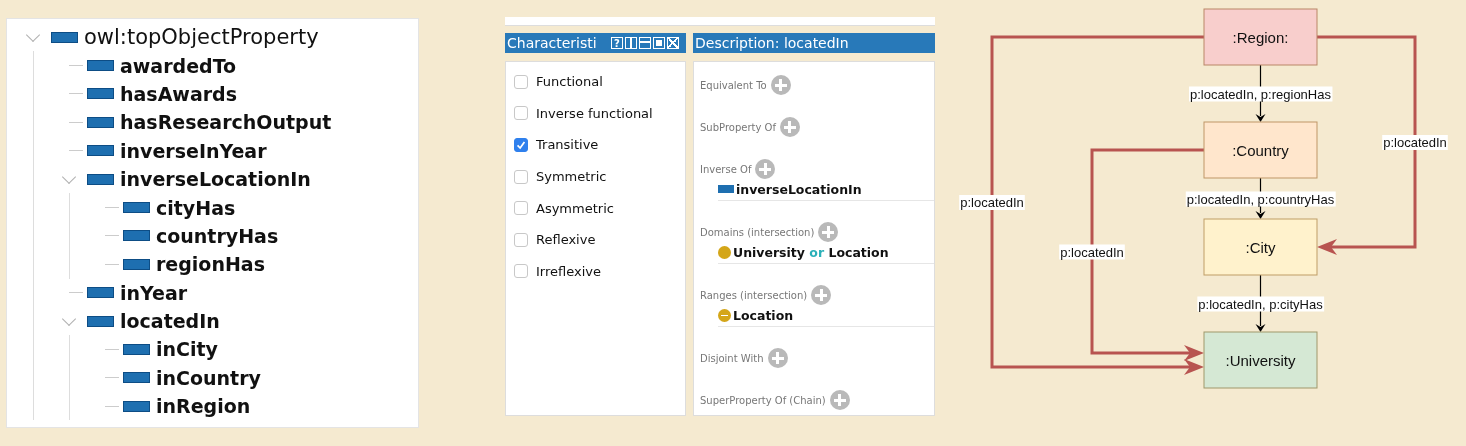 This screenshot has width=1466, height=446. Describe the element at coordinates (552, 43) in the screenshot. I see `view-title: Characteristi` at that location.